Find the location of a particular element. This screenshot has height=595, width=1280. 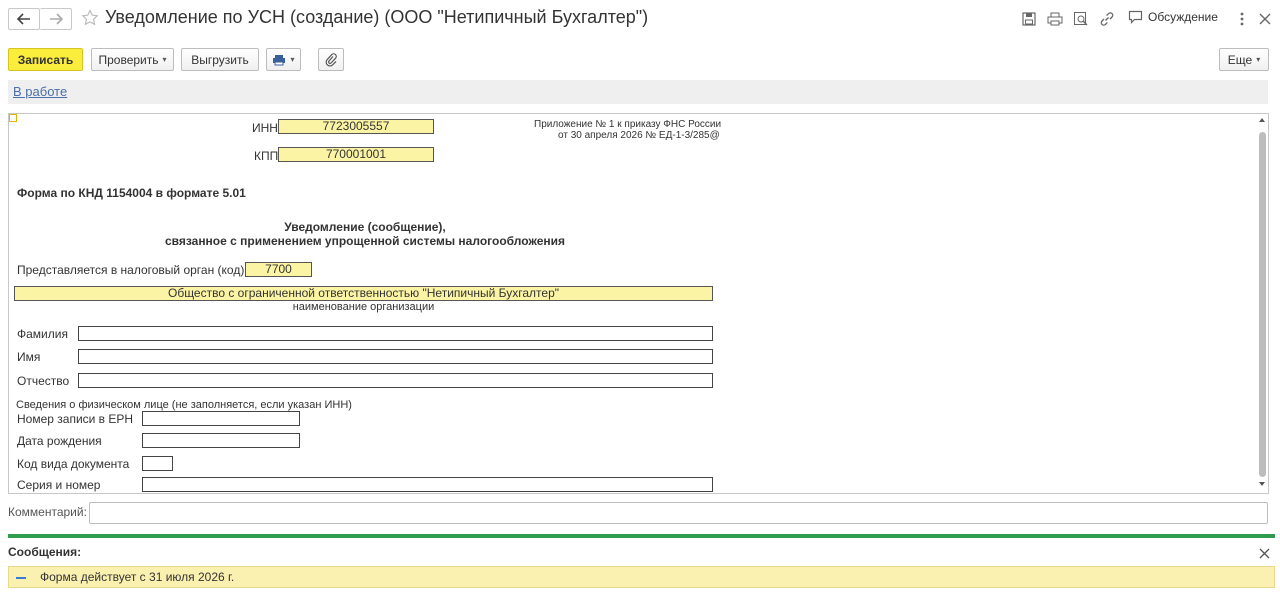

scroll-down-icon is located at coordinates (1262, 484).